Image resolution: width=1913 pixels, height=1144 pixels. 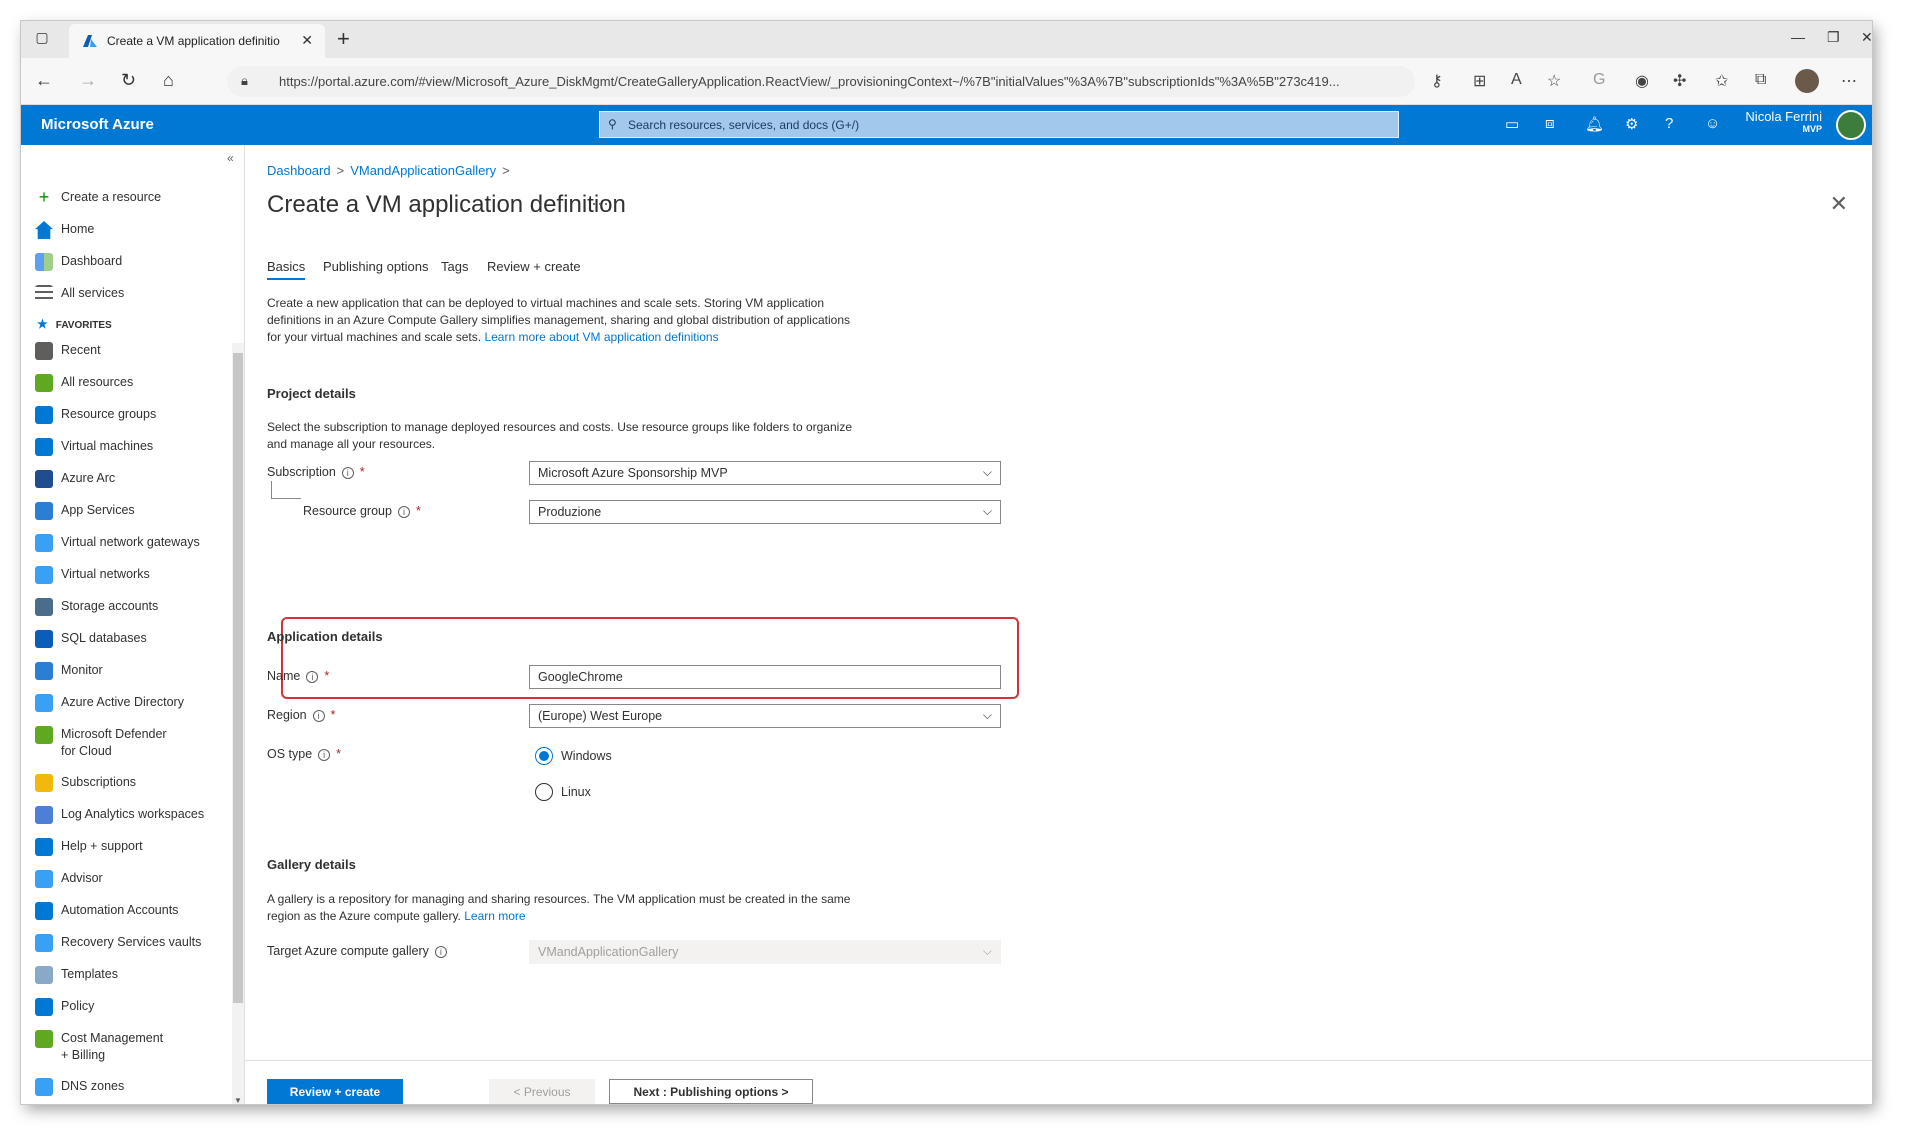 What do you see at coordinates (376, 266) in the screenshot?
I see `tab-publishing-options: Publishing options` at bounding box center [376, 266].